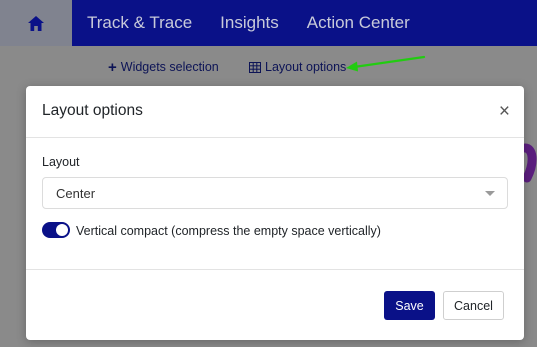 This screenshot has height=347, width=537. I want to click on annotation-arrow-icon, so click(386, 63).